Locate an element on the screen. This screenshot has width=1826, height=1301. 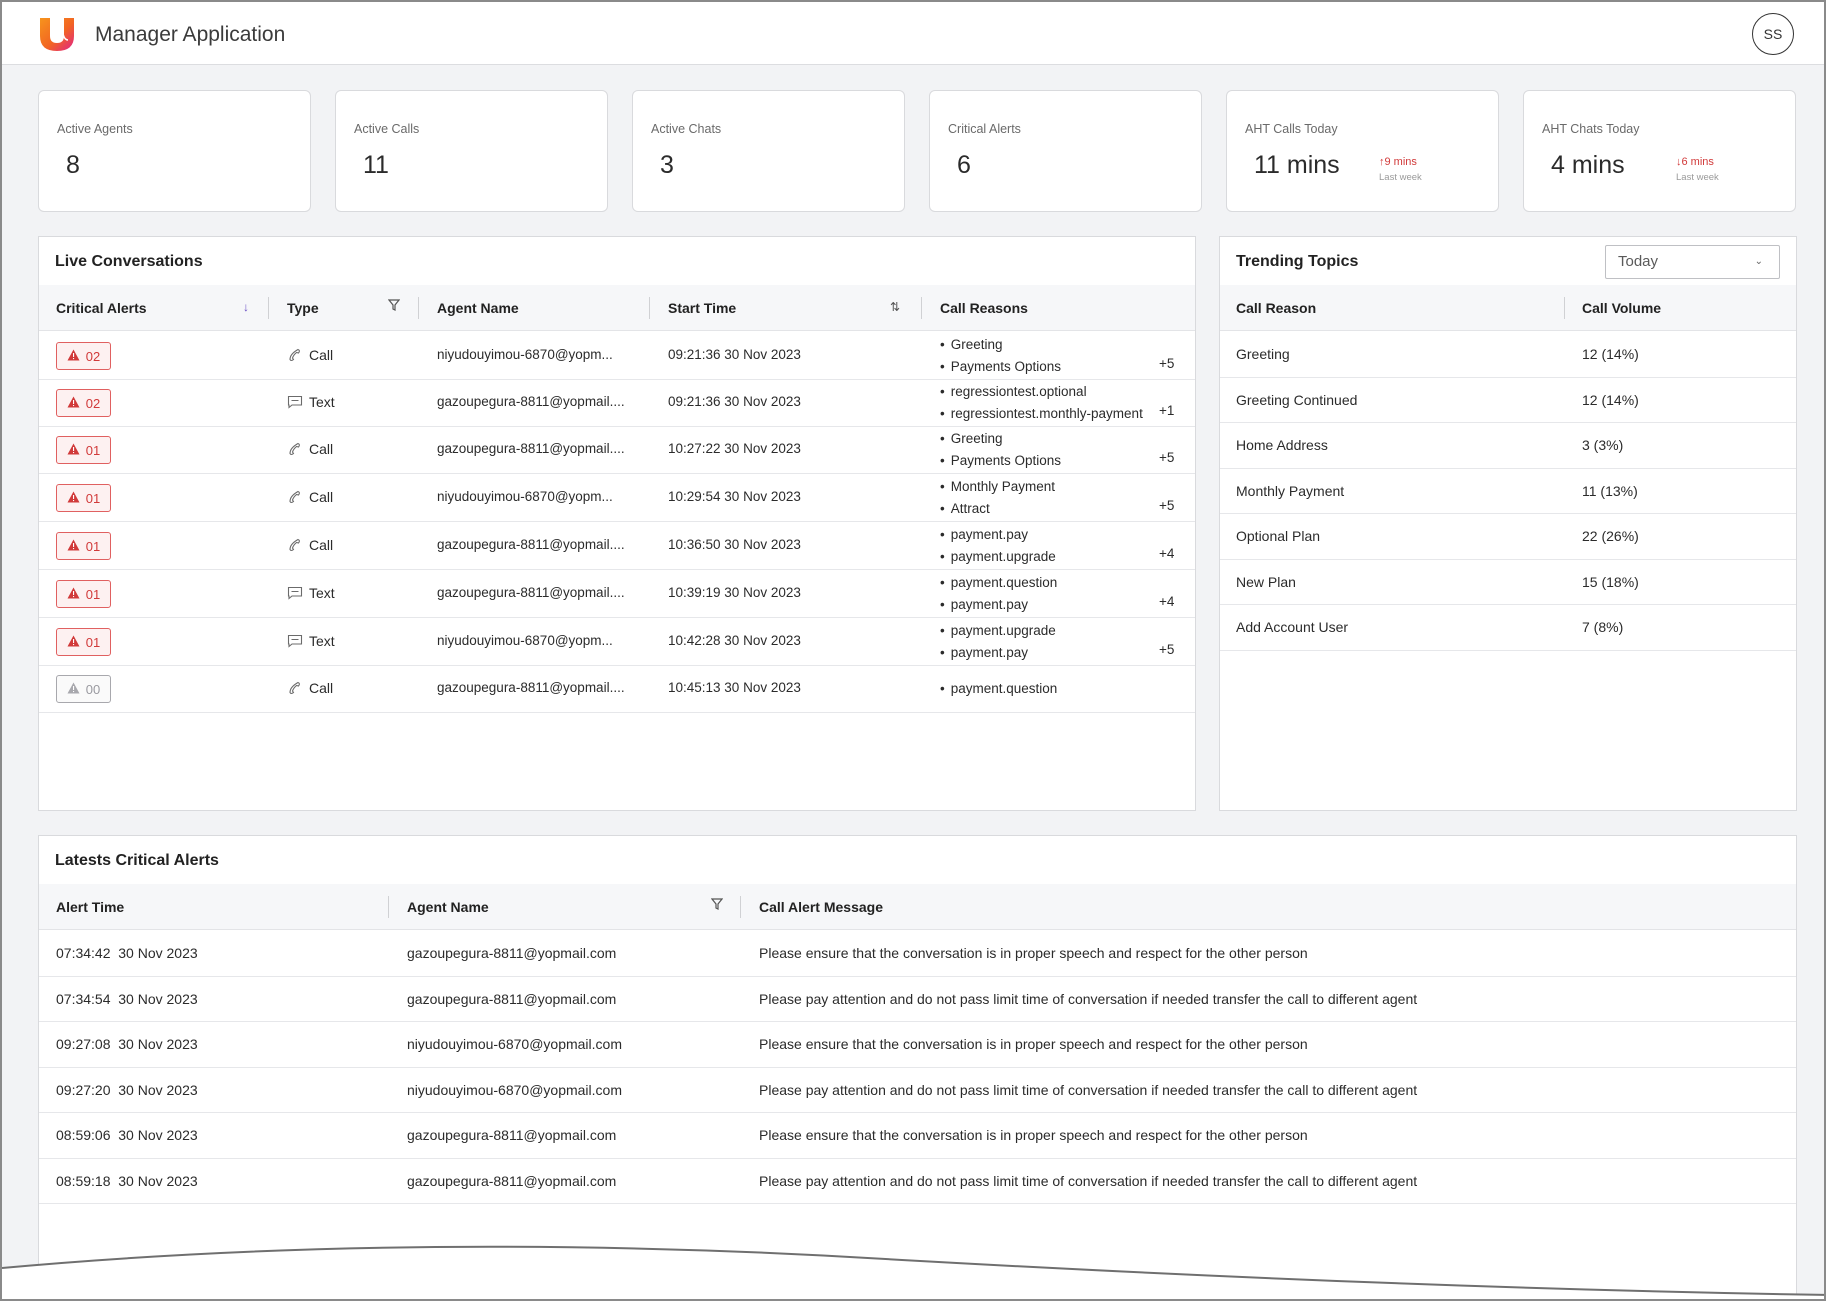
call-reason: Greeting is located at coordinates (1263, 354).